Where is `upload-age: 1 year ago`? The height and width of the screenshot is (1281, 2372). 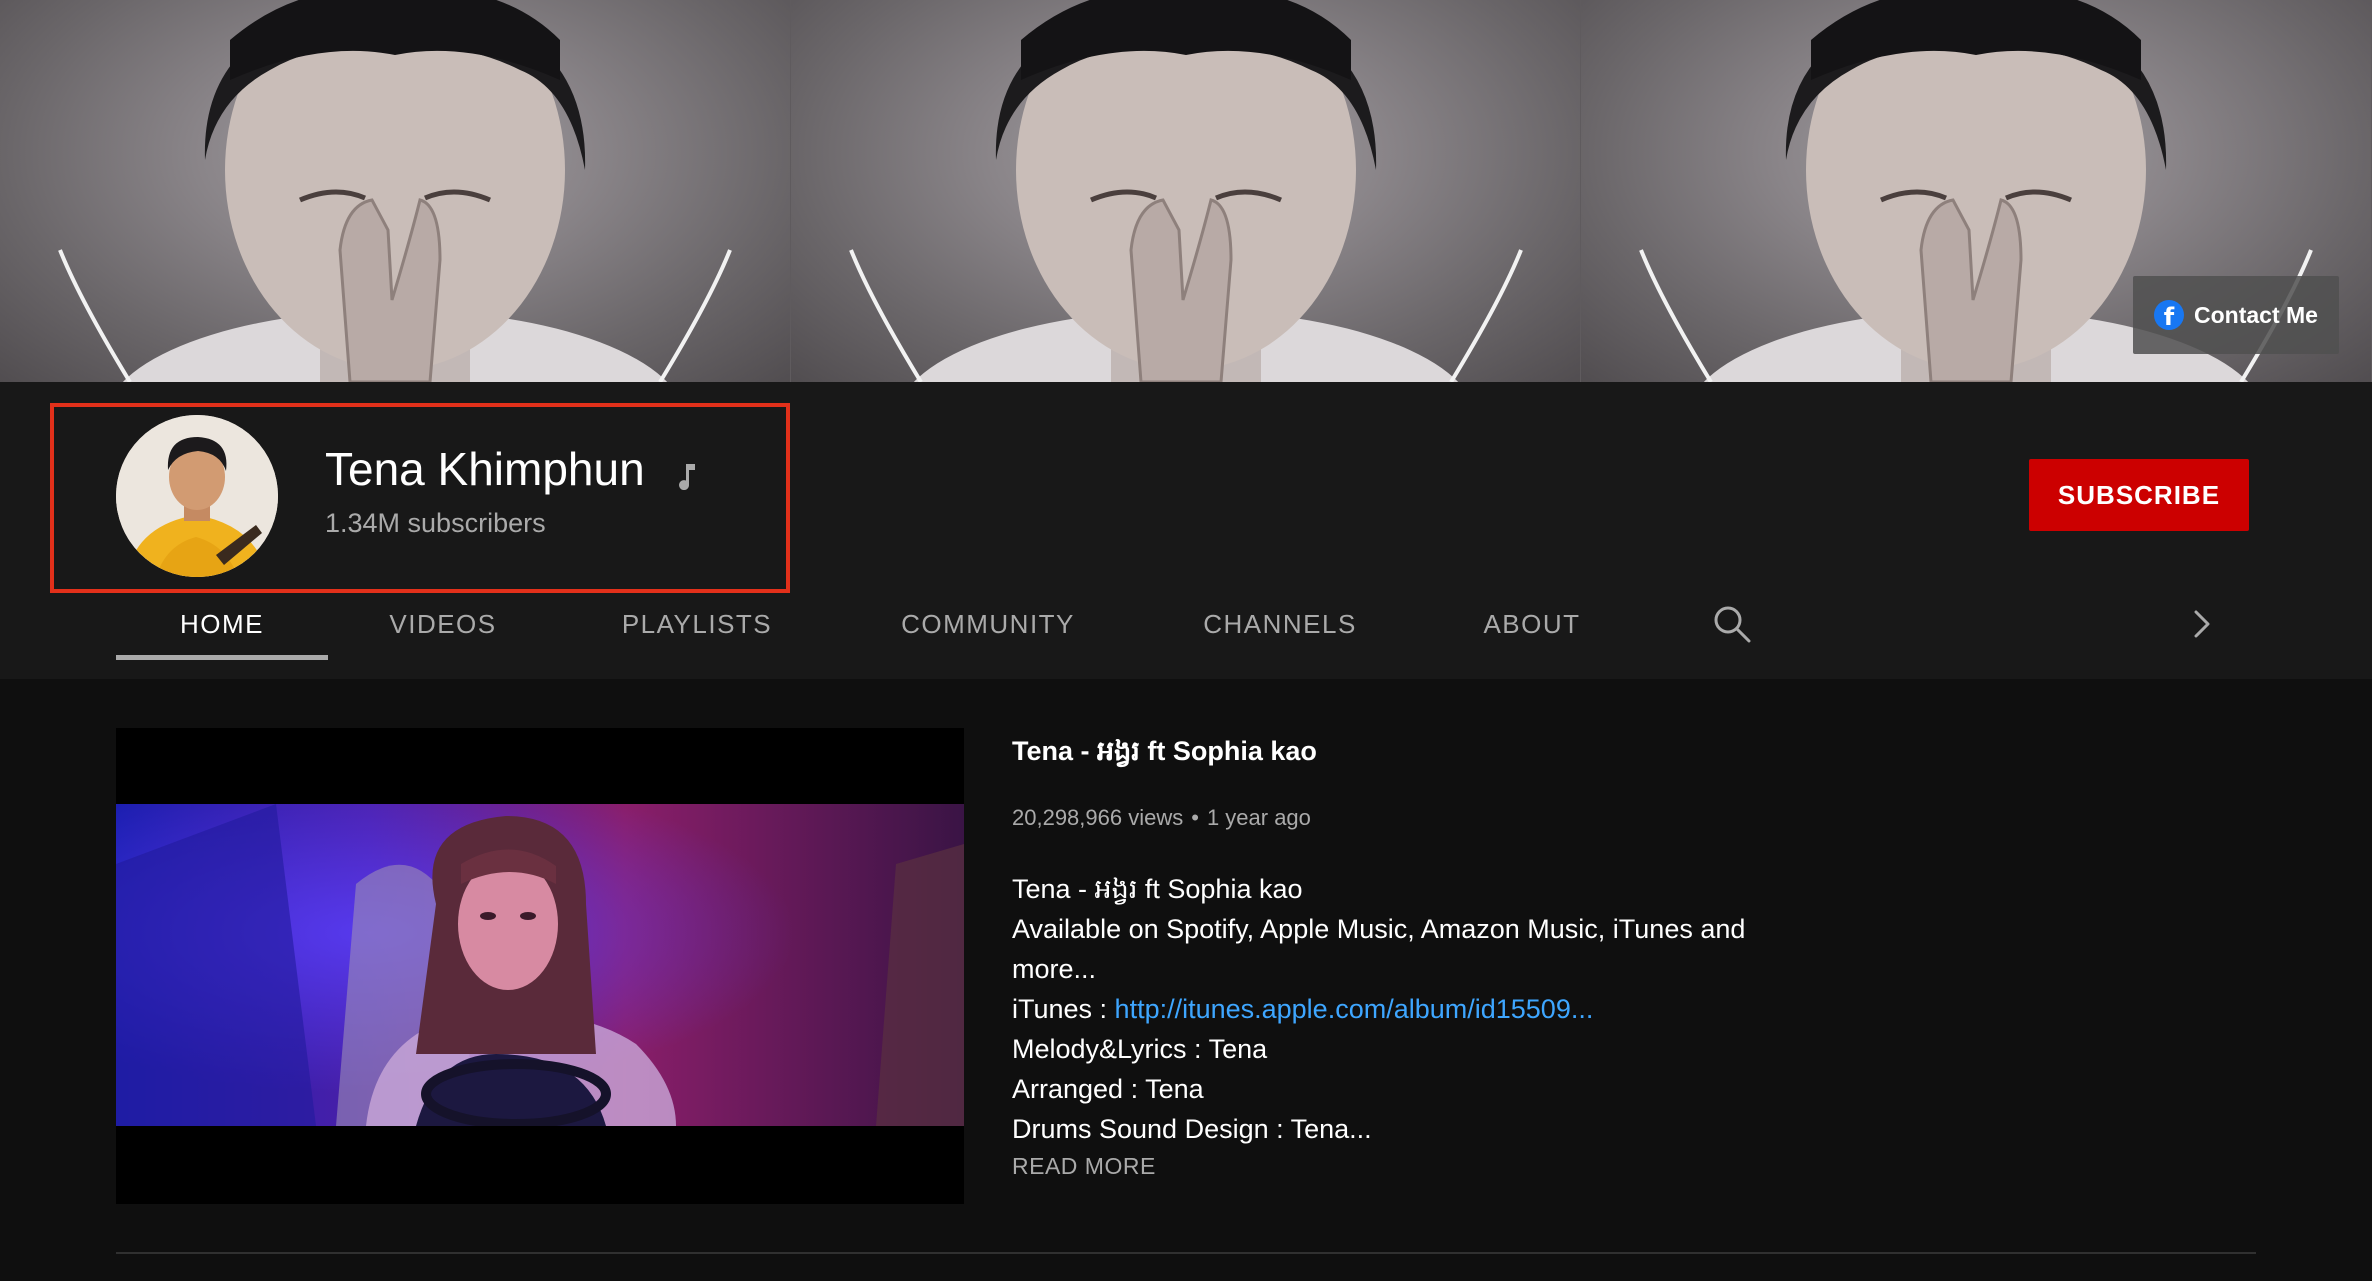
upload-age: 1 year ago is located at coordinates (1258, 817).